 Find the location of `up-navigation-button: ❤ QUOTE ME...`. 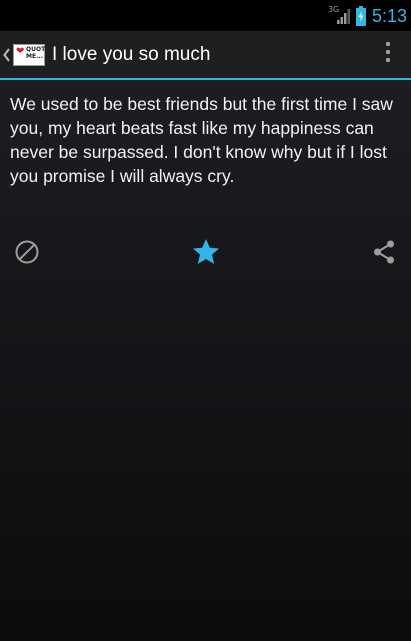

up-navigation-button: ❤ QUOTE ME... is located at coordinates (25, 54).